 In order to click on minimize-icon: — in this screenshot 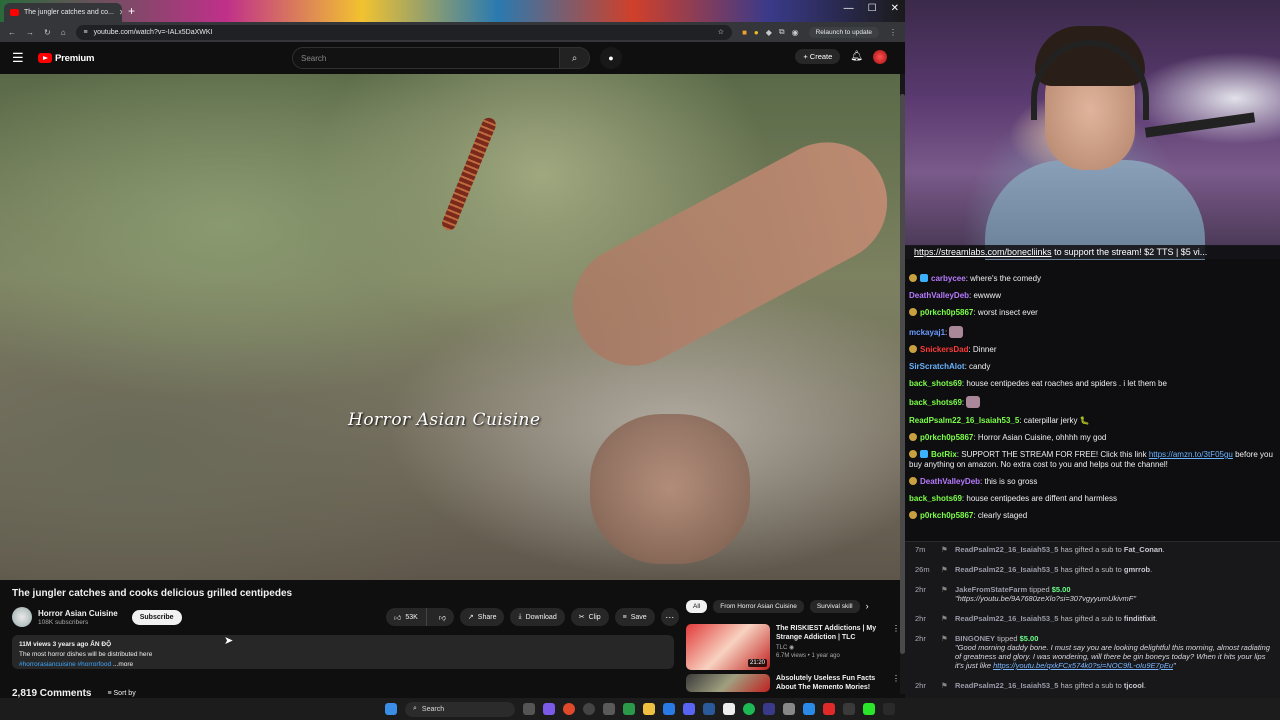, I will do `click(849, 8)`.